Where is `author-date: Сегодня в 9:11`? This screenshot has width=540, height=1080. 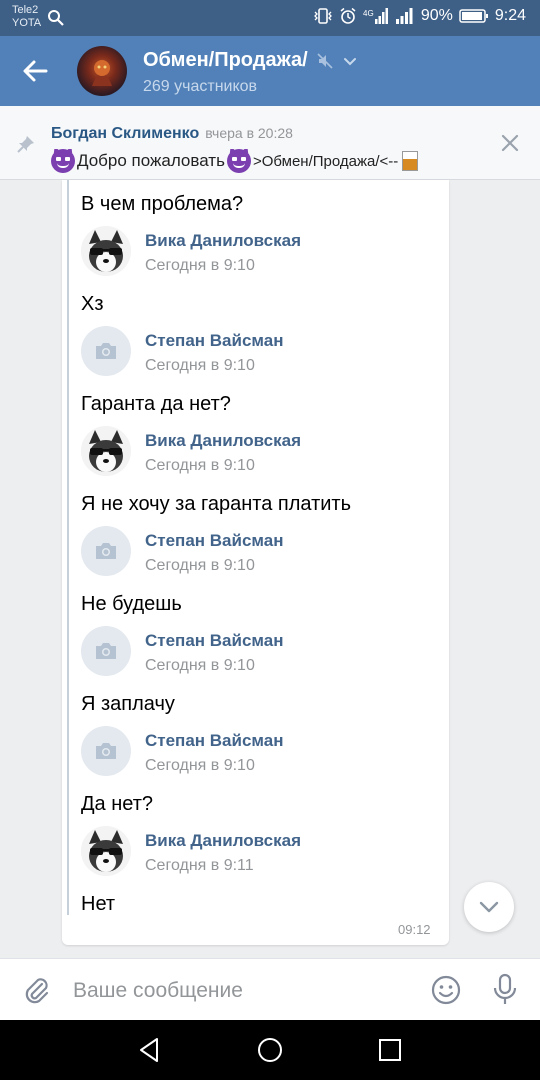 author-date: Сегодня в 9:11 is located at coordinates (199, 865).